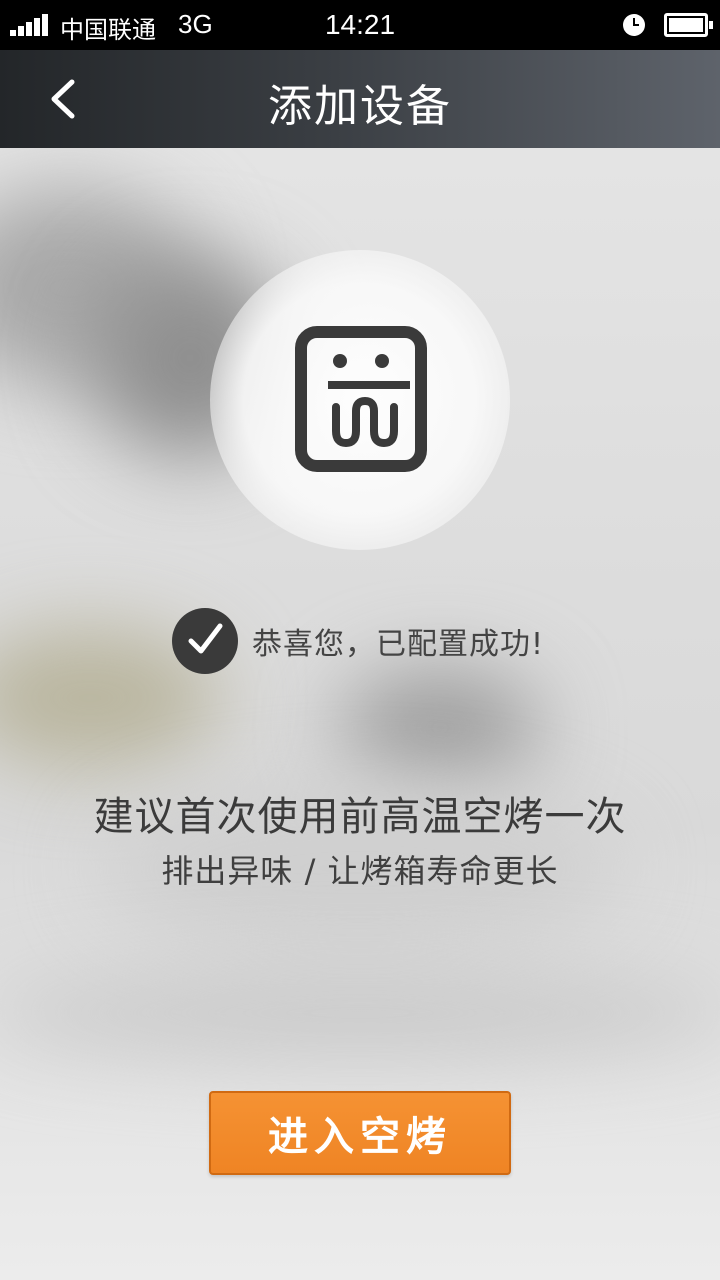  I want to click on oven-icon, so click(361, 399).